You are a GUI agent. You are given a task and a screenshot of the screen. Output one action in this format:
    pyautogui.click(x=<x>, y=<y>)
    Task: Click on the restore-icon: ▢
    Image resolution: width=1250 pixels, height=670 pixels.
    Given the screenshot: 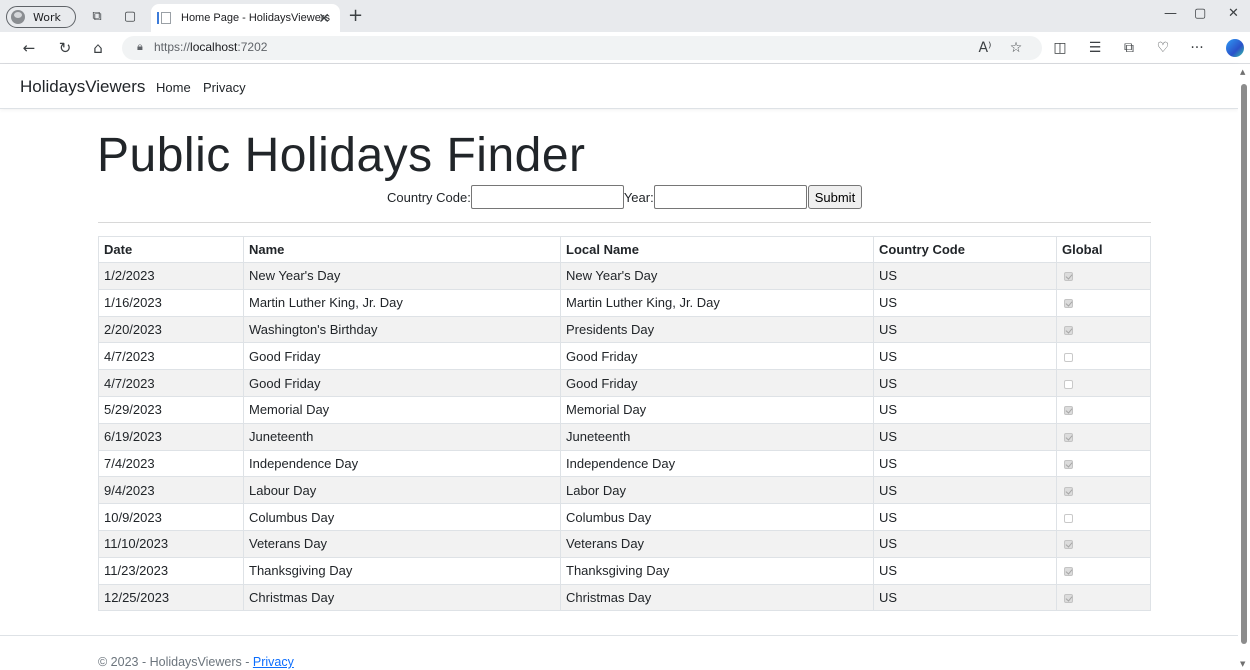 What is the action you would take?
    pyautogui.click(x=1200, y=13)
    